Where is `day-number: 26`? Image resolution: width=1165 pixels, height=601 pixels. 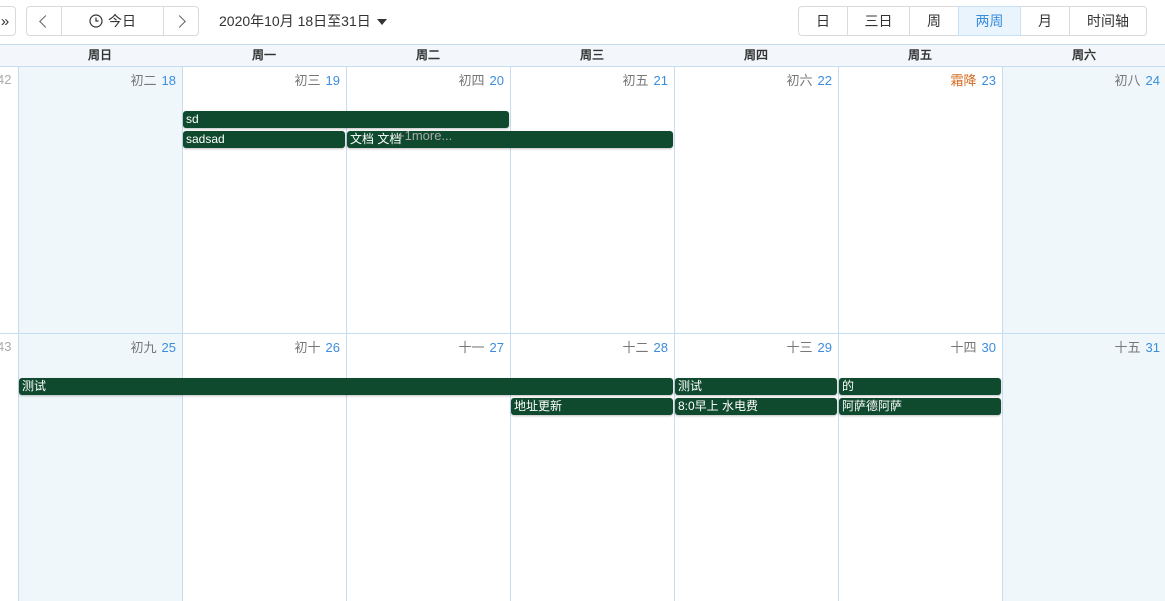
day-number: 26 is located at coordinates (332, 347).